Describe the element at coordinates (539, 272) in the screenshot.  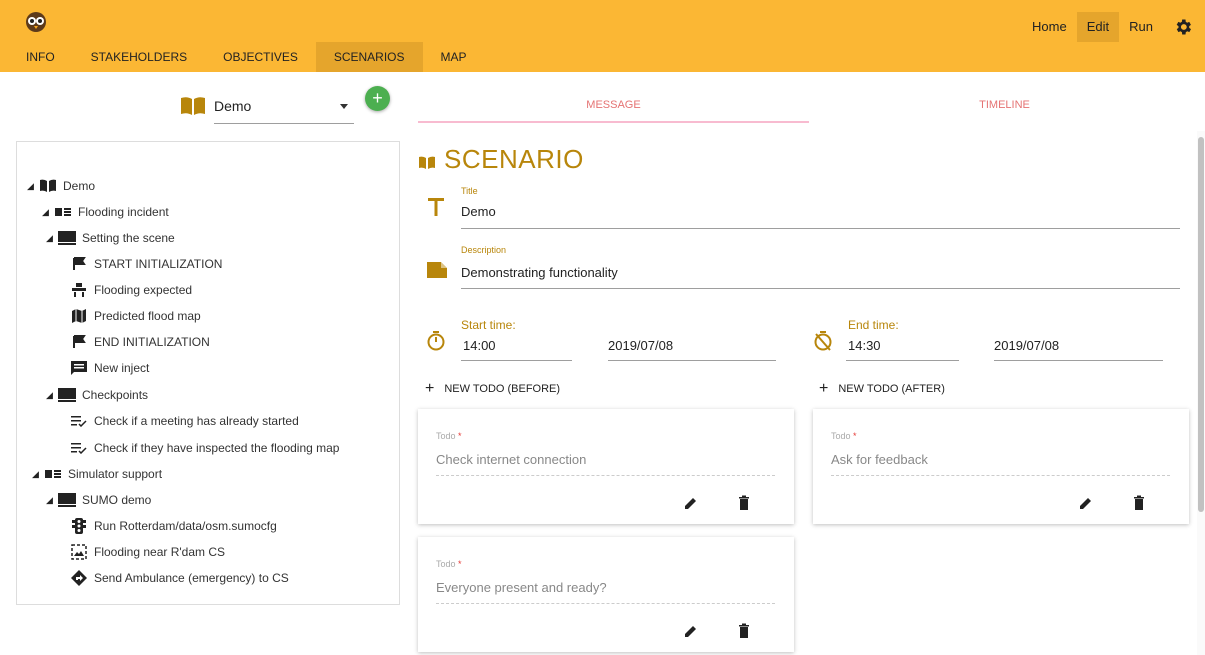
I see `description-field: Demonstrating functionality` at that location.